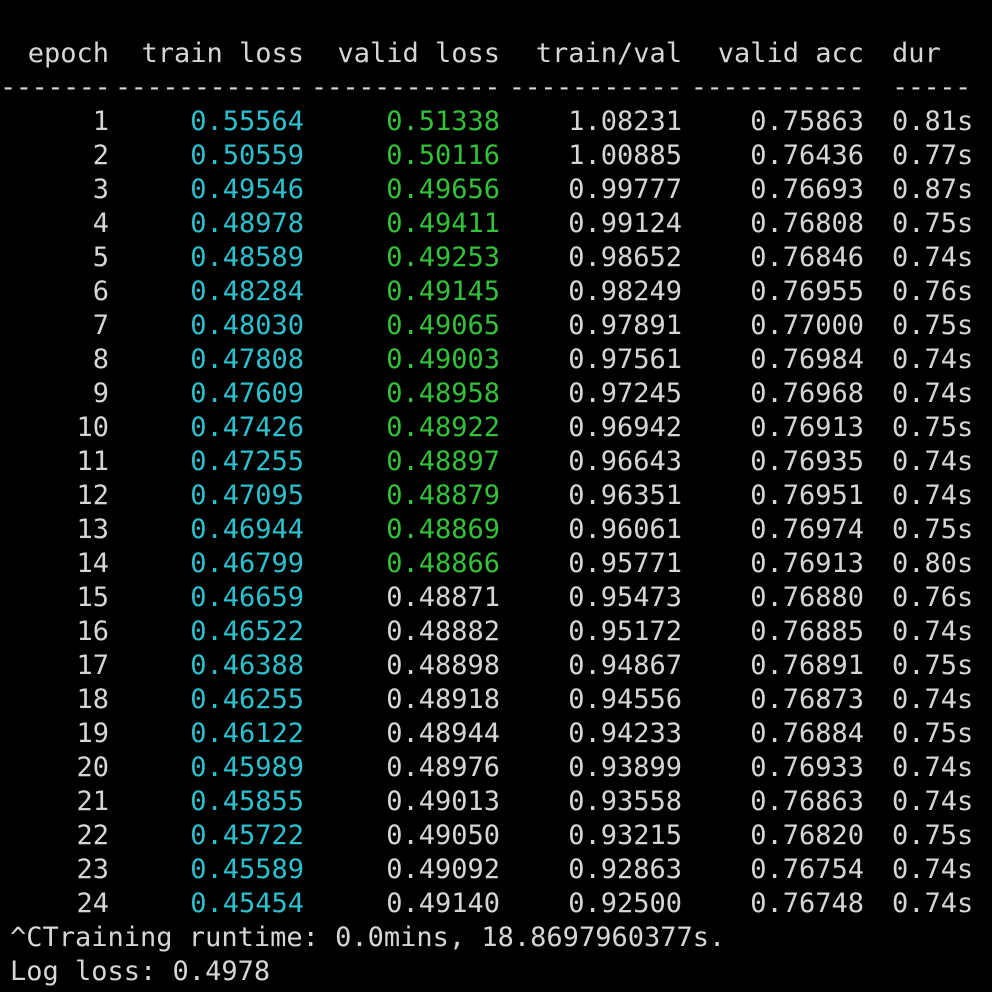 The width and height of the screenshot is (992, 992). Describe the element at coordinates (625, 699) in the screenshot. I see `train-val-cell: 0.94556` at that location.